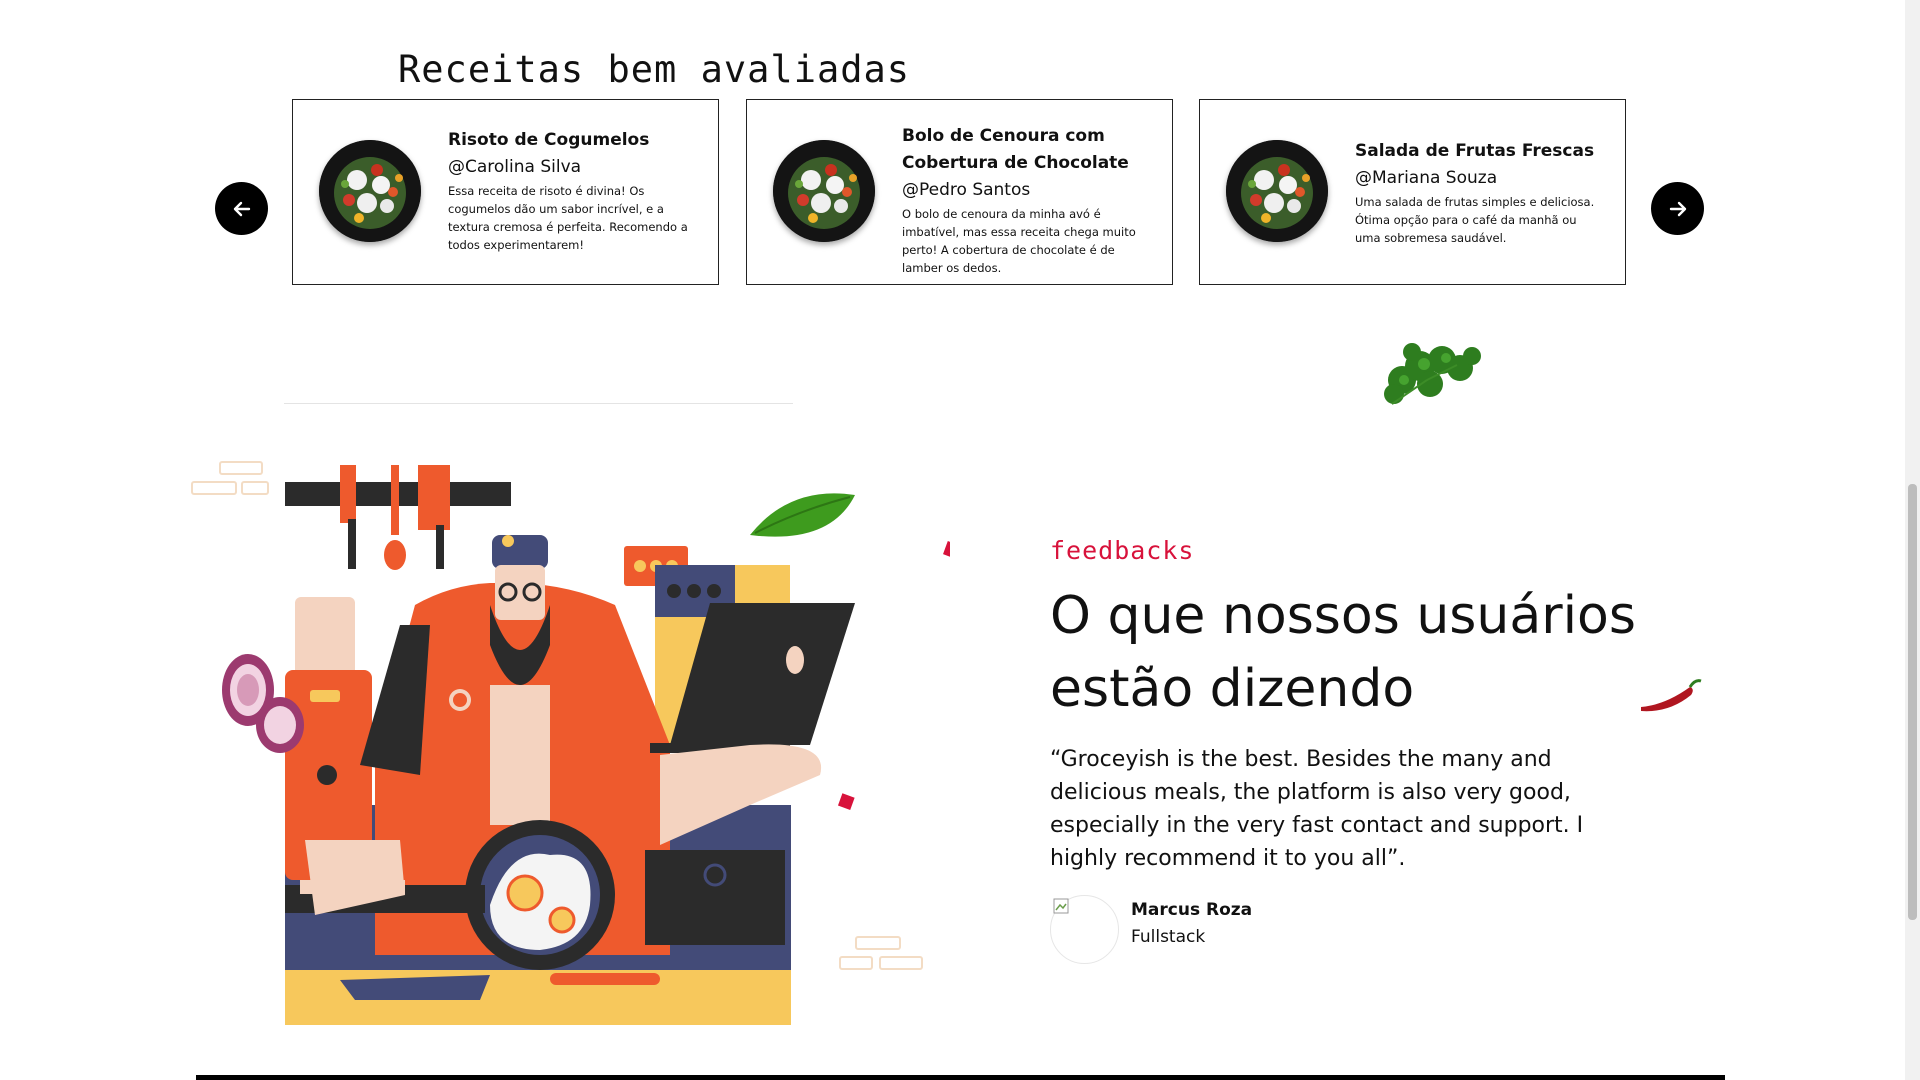 The height and width of the screenshot is (1080, 1920). What do you see at coordinates (1084, 929) in the screenshot?
I see `avatar` at bounding box center [1084, 929].